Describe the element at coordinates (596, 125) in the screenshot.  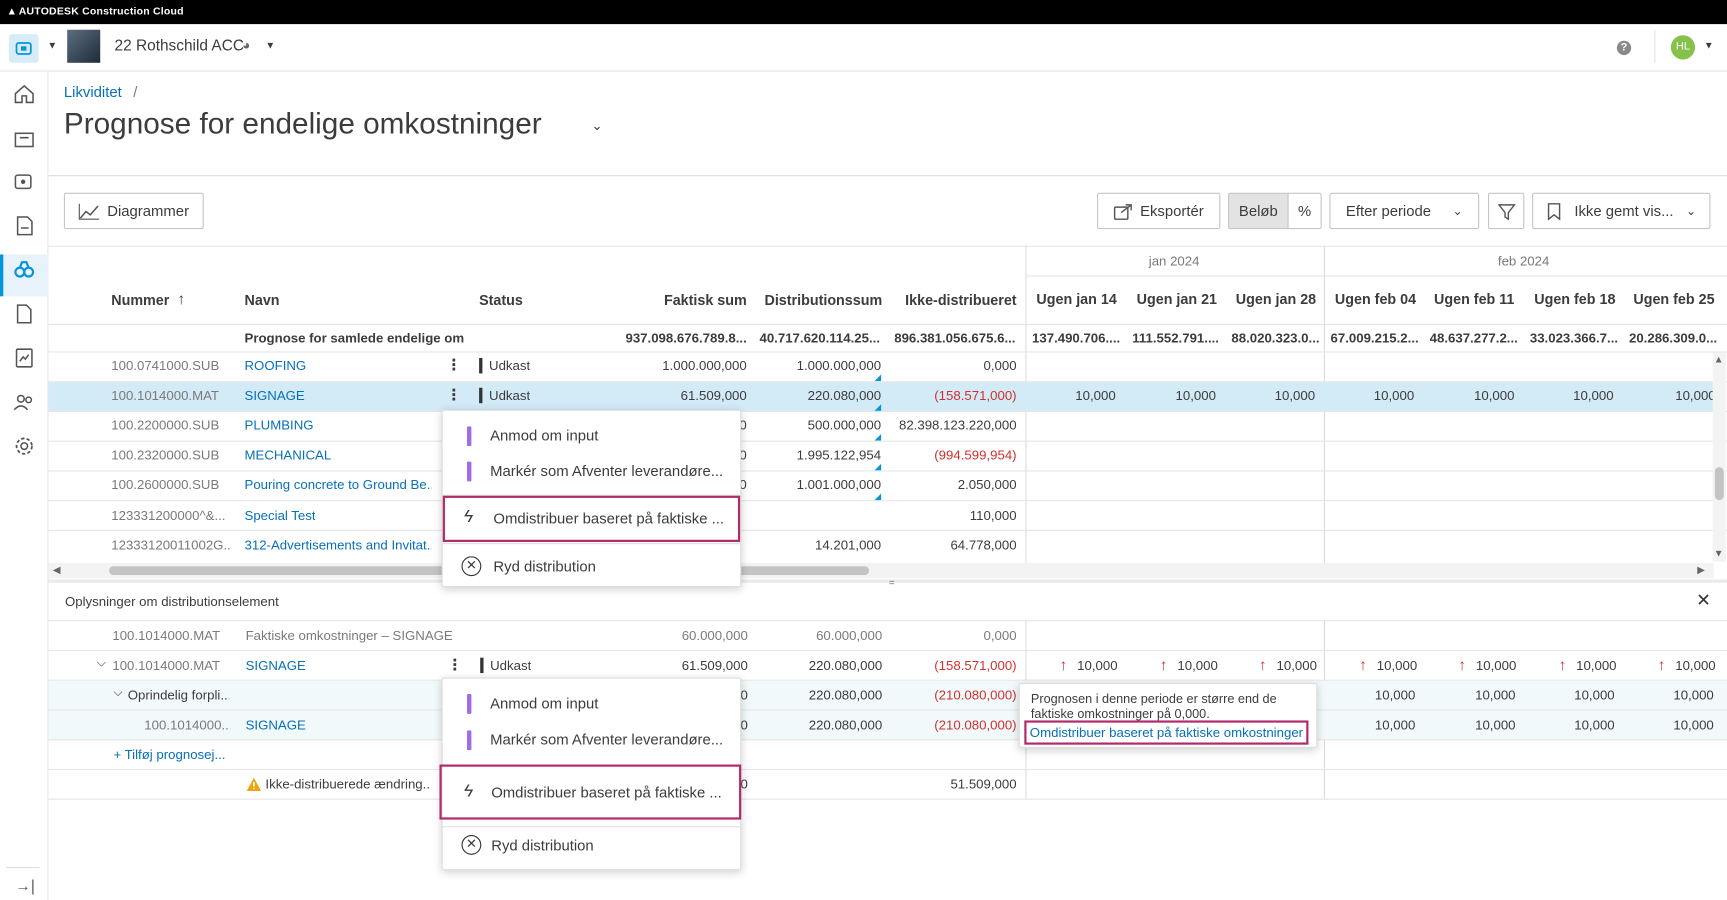
I see `title-chevron-down-icon: ⌄` at that location.